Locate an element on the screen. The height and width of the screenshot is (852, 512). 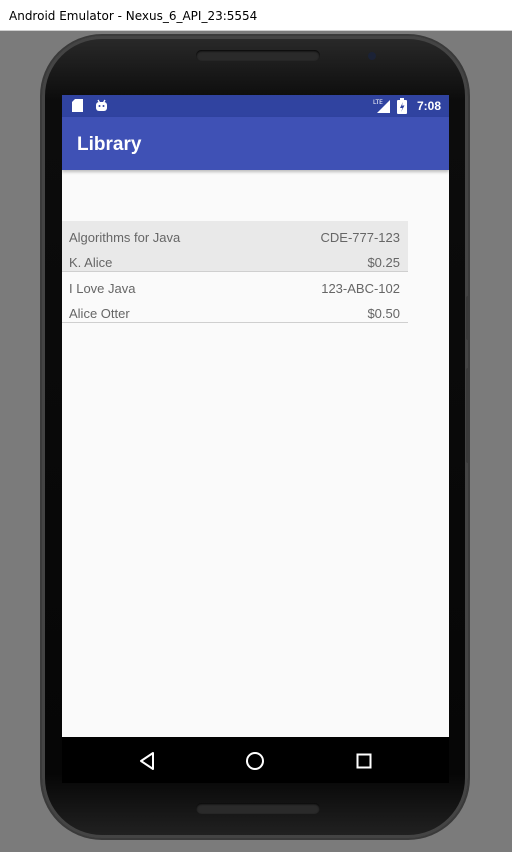
lte-signal-icon: LTE is located at coordinates (382, 108).